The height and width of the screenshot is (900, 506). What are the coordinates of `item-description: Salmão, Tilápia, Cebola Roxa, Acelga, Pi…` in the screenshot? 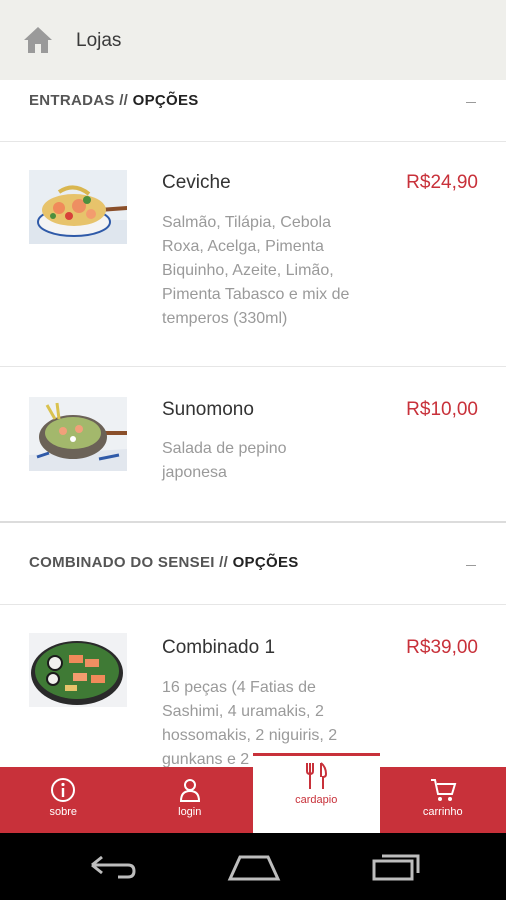 It's located at (256, 270).